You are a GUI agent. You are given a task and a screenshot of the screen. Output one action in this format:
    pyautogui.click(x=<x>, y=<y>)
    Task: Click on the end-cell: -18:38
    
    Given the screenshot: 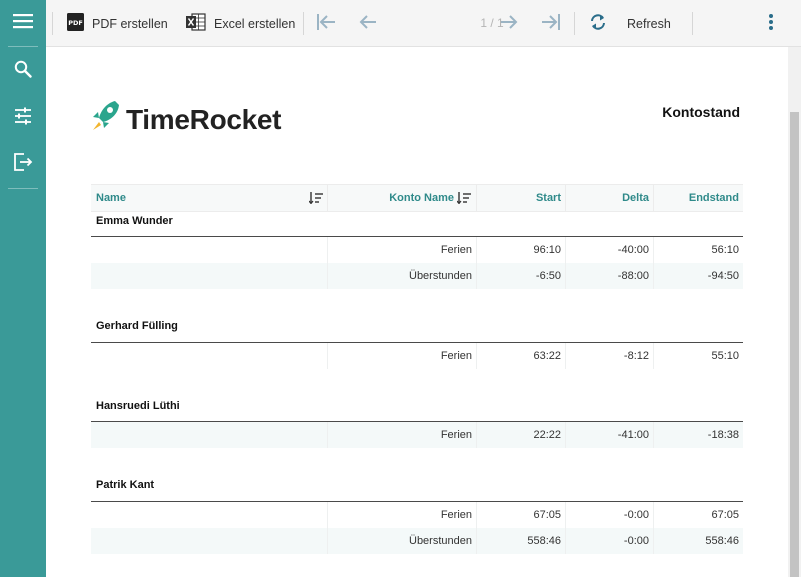 What is the action you would take?
    pyautogui.click(x=723, y=435)
    